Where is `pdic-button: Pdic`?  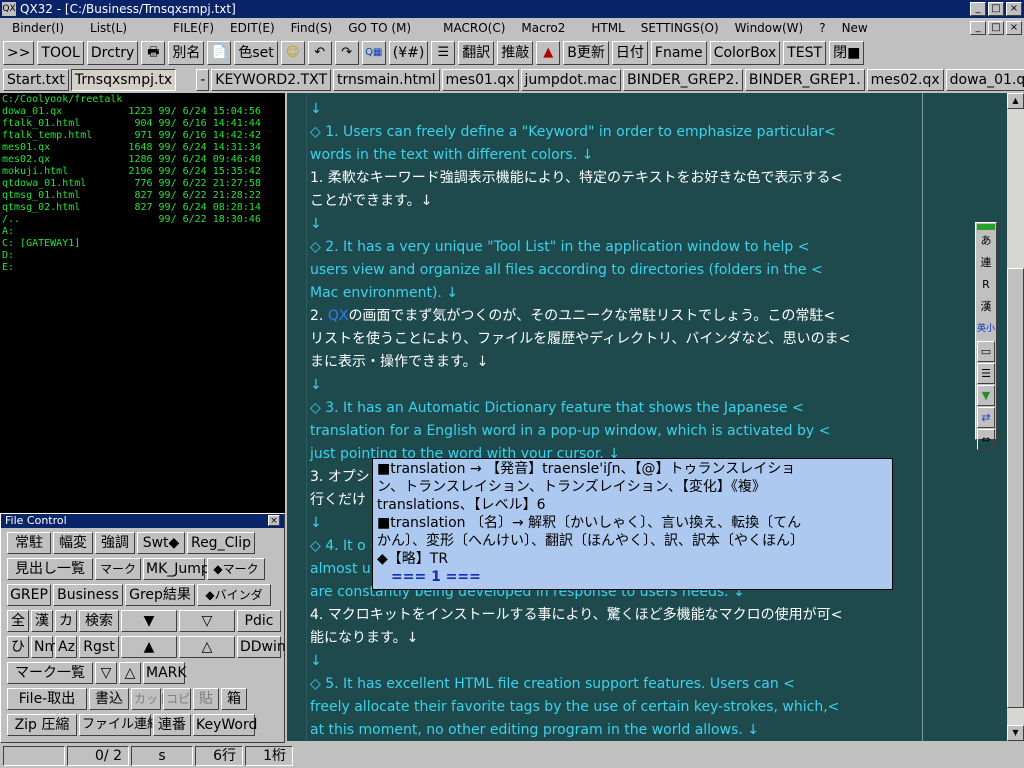 pdic-button: Pdic is located at coordinates (259, 621).